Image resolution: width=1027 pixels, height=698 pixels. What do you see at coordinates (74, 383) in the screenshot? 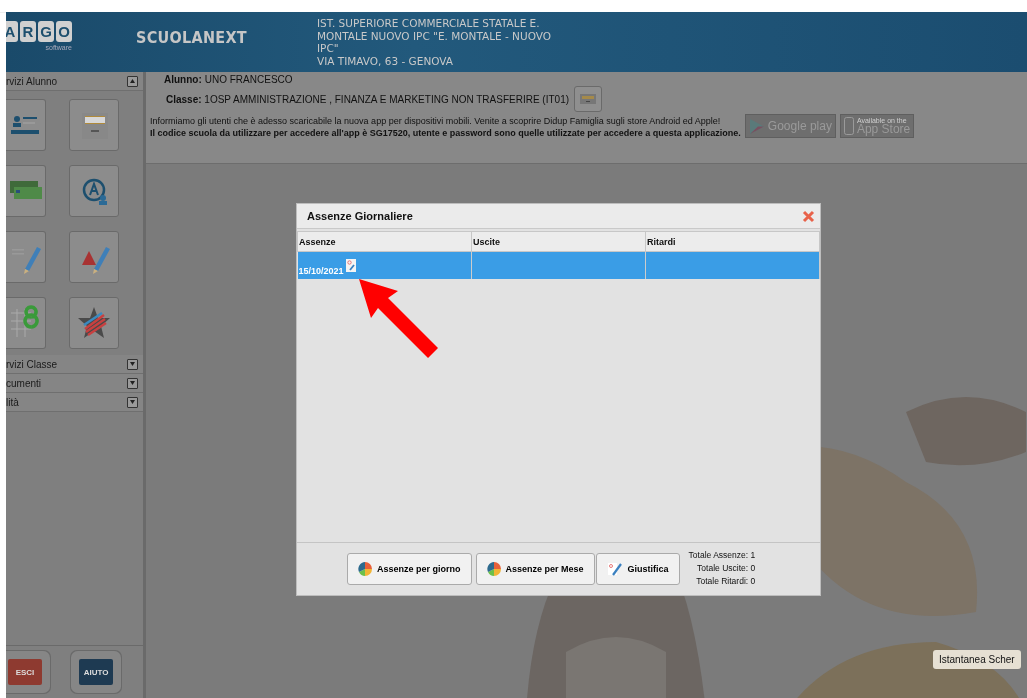
I see `sidebar-section-header: cumenti` at bounding box center [74, 383].